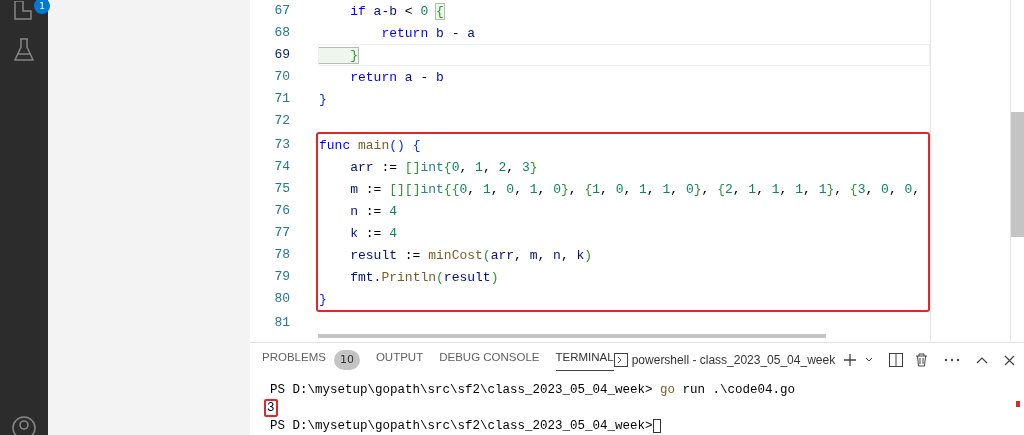 The height and width of the screenshot is (435, 1024). I want to click on line-number: 69, so click(282, 55).